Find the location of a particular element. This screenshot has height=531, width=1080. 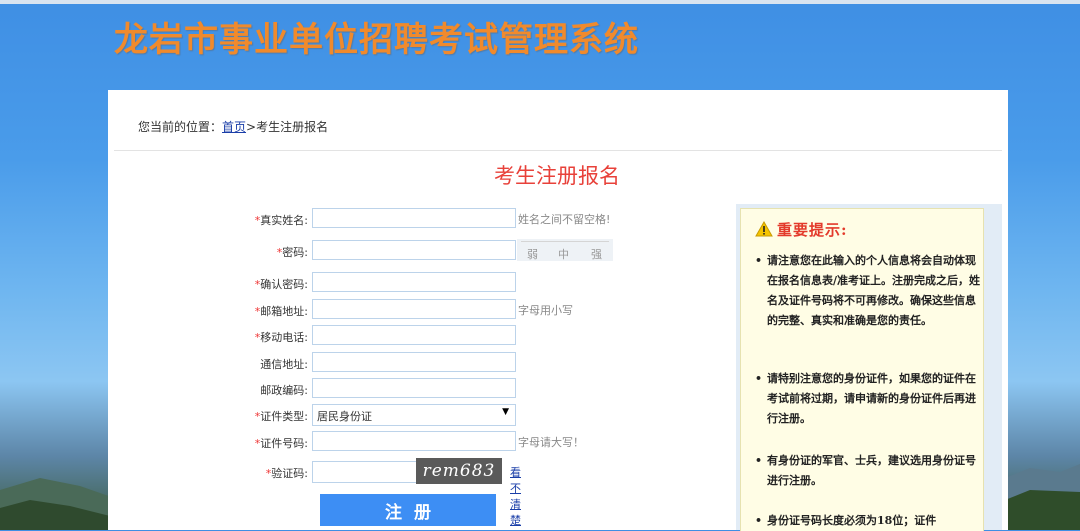

breadcrumb-home-link: 首页 is located at coordinates (234, 127).